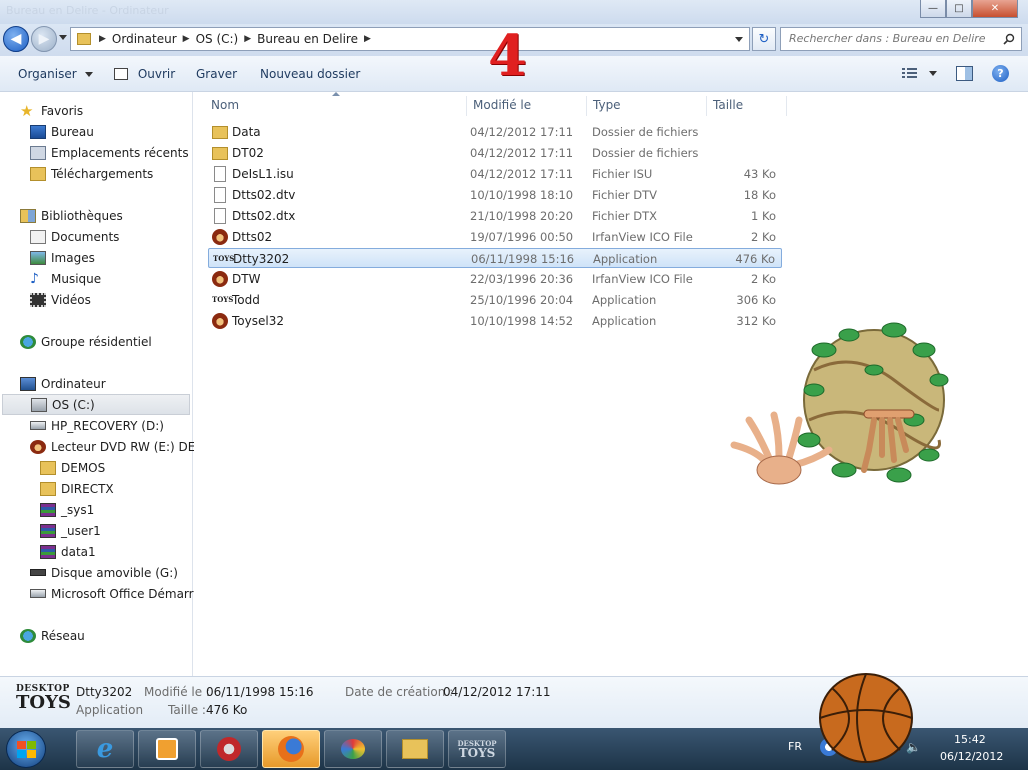  I want to click on internet-explorer-icon: e, so click(105, 749).